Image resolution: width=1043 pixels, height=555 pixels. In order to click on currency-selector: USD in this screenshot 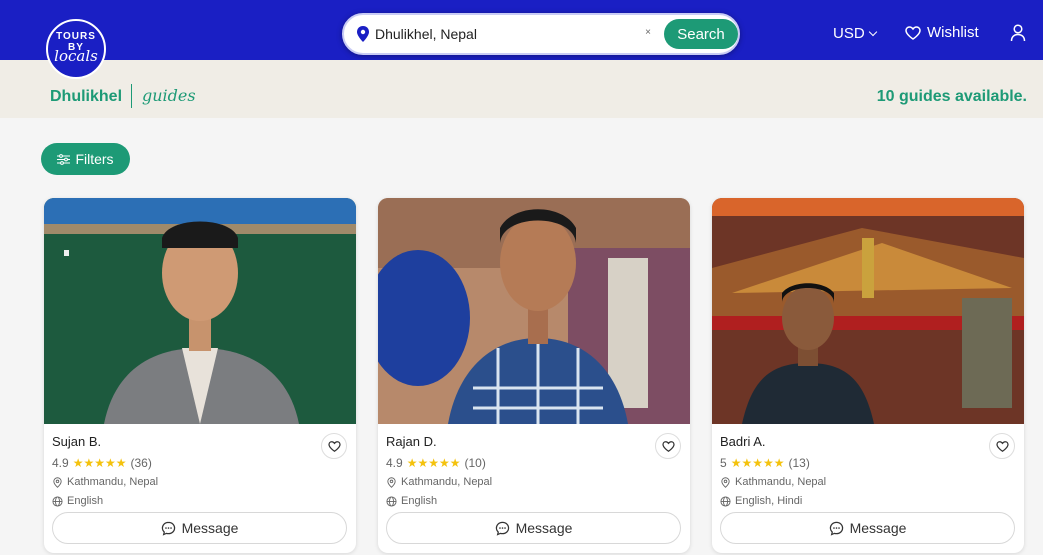, I will do `click(855, 33)`.